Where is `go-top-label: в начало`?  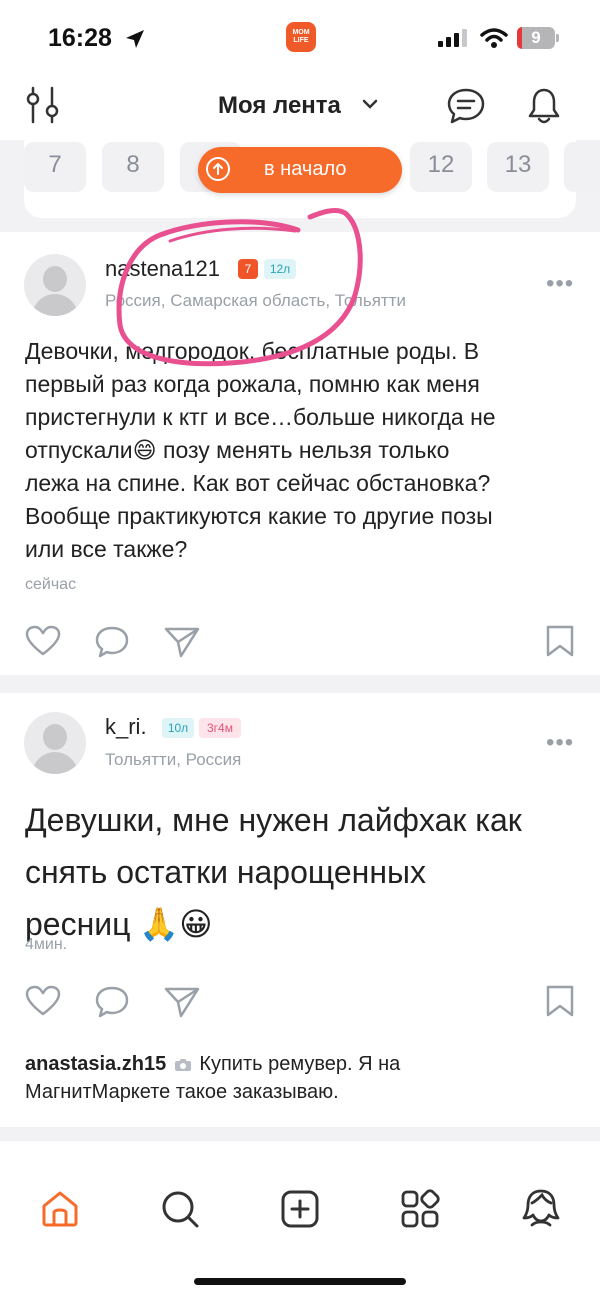
go-top-label: в начало is located at coordinates (305, 169).